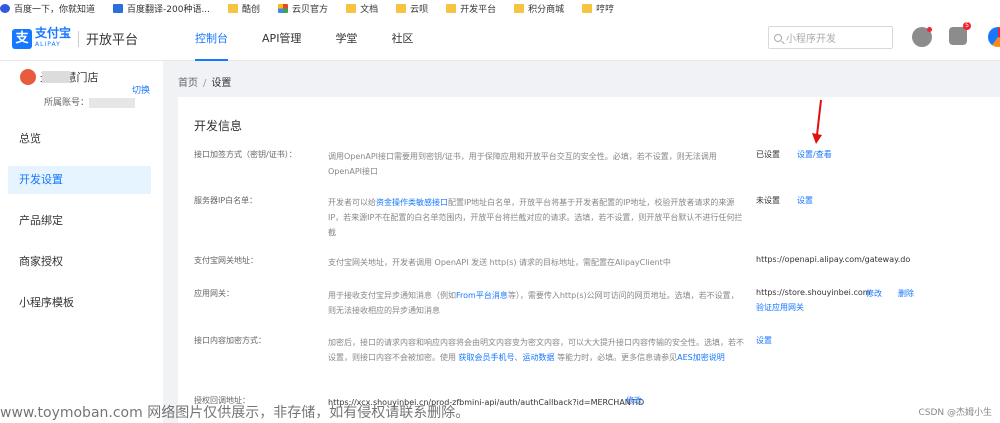  Describe the element at coordinates (813, 292) in the screenshot. I see `app-gateway-url: https://store.shouyinbei.com` at that location.